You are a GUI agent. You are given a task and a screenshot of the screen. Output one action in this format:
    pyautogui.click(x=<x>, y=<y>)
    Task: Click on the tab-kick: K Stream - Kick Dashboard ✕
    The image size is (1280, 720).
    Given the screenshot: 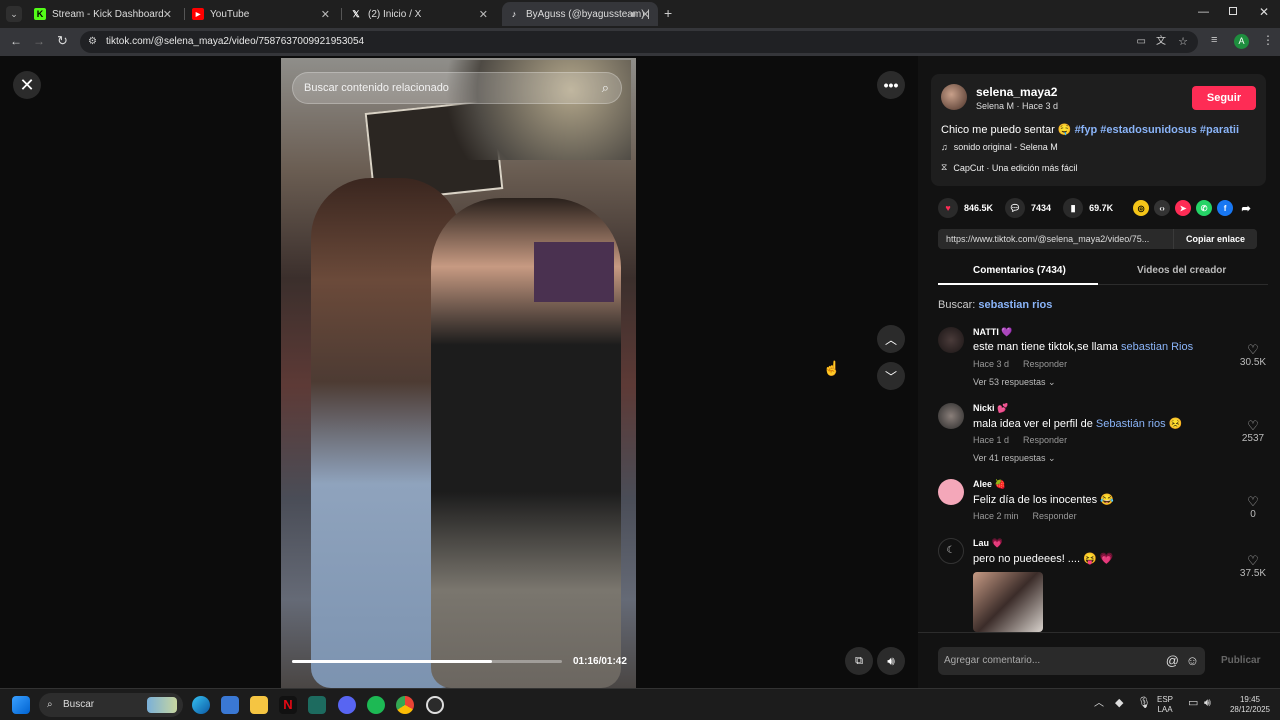 What is the action you would take?
    pyautogui.click(x=104, y=14)
    